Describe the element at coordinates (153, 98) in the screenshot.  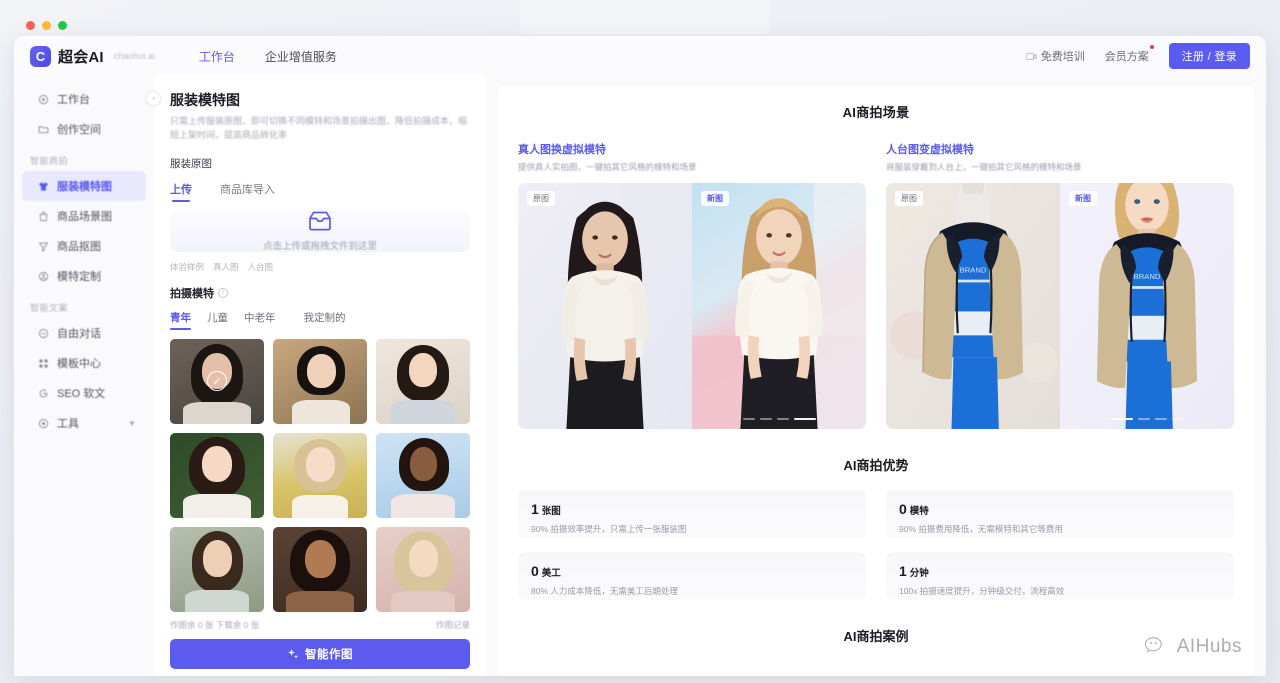
I see `sidebar-collapse-toggle: ‹` at that location.